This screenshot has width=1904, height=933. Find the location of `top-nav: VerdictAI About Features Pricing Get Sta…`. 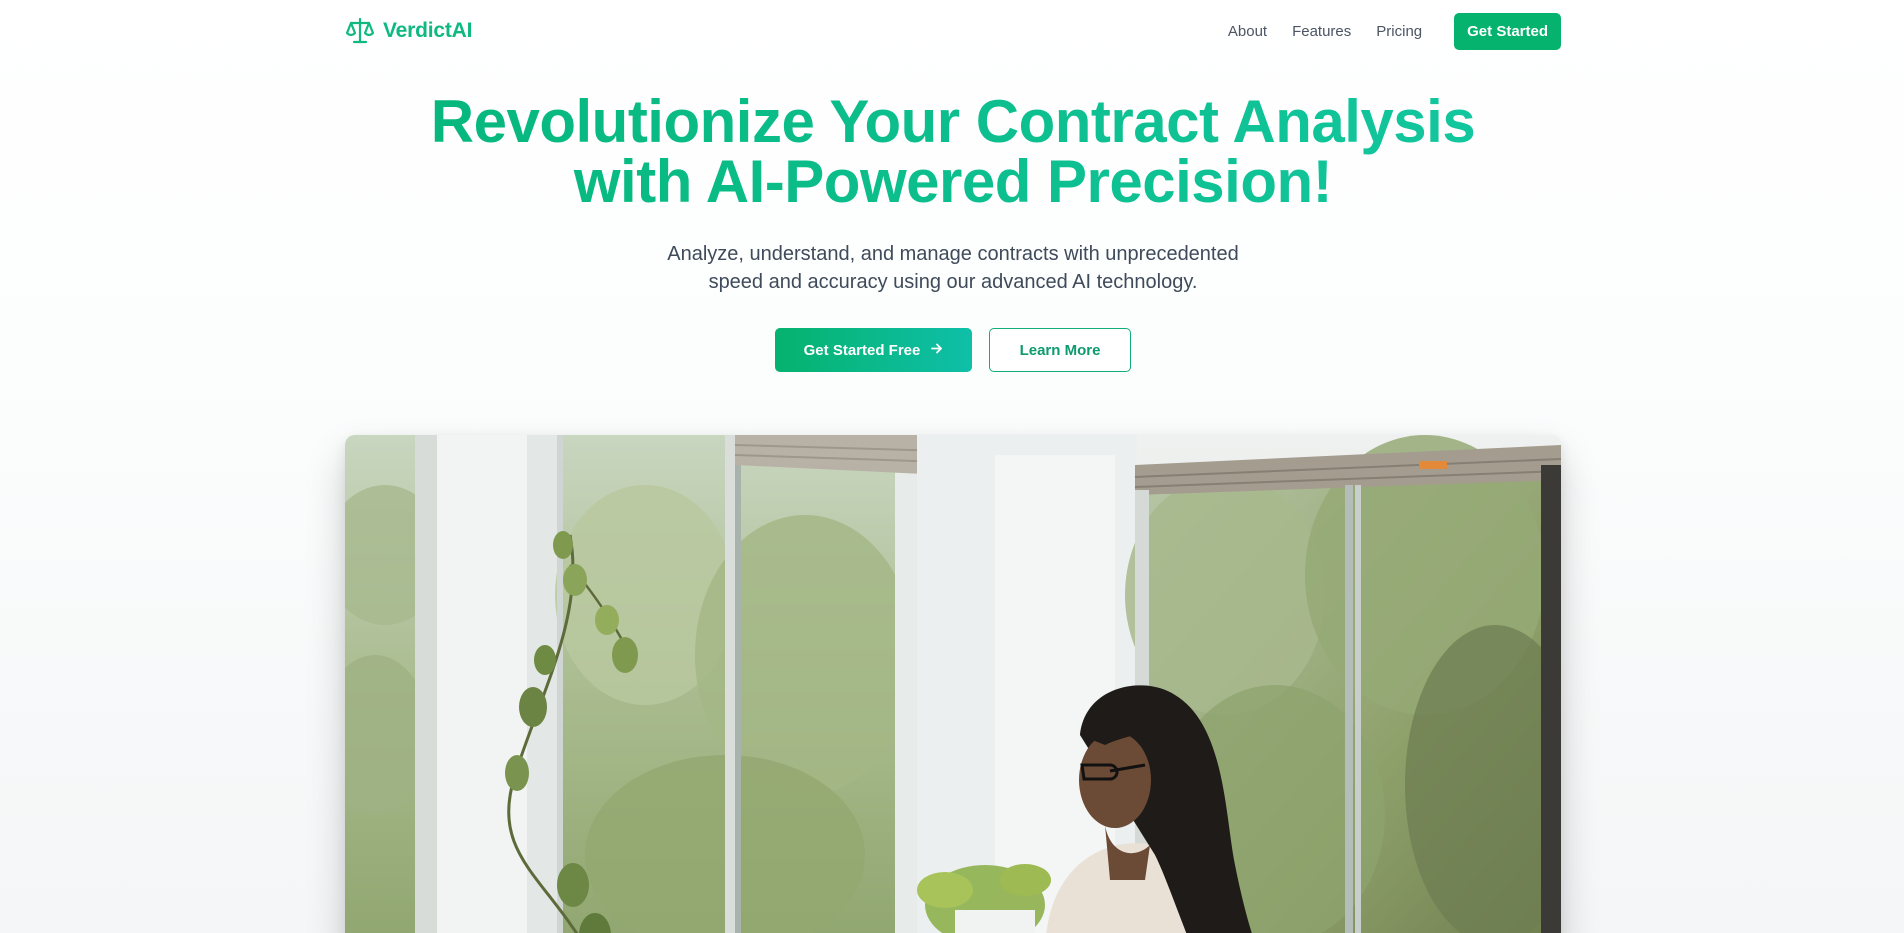

top-nav: VerdictAI About Features Pricing Get Sta… is located at coordinates (953, 31).